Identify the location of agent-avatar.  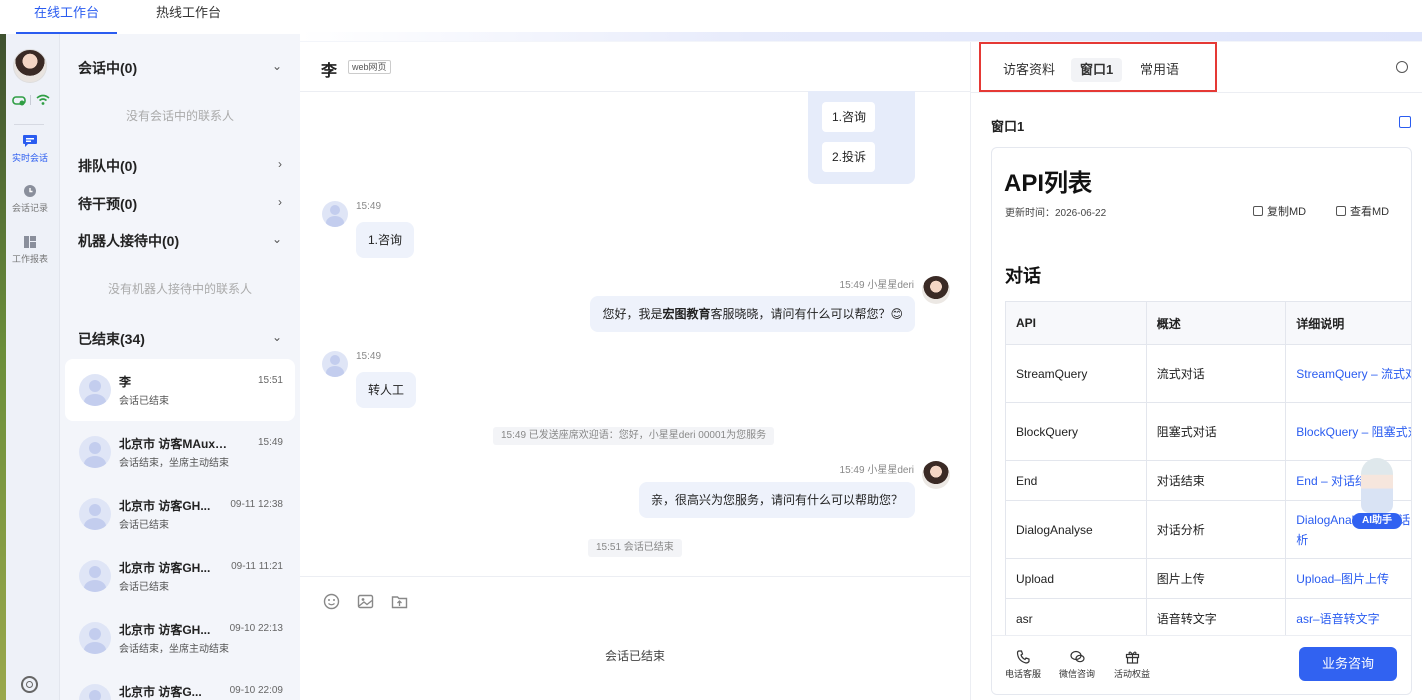
(30, 66).